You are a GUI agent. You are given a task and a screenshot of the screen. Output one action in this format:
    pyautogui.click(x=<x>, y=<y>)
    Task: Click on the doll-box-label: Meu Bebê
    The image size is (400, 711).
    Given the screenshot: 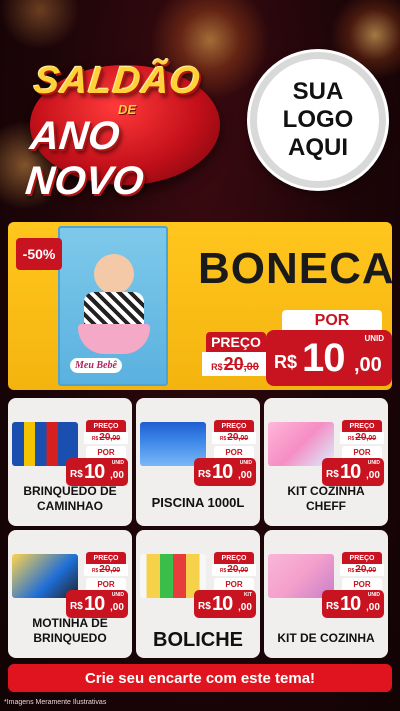 What is the action you would take?
    pyautogui.click(x=96, y=365)
    